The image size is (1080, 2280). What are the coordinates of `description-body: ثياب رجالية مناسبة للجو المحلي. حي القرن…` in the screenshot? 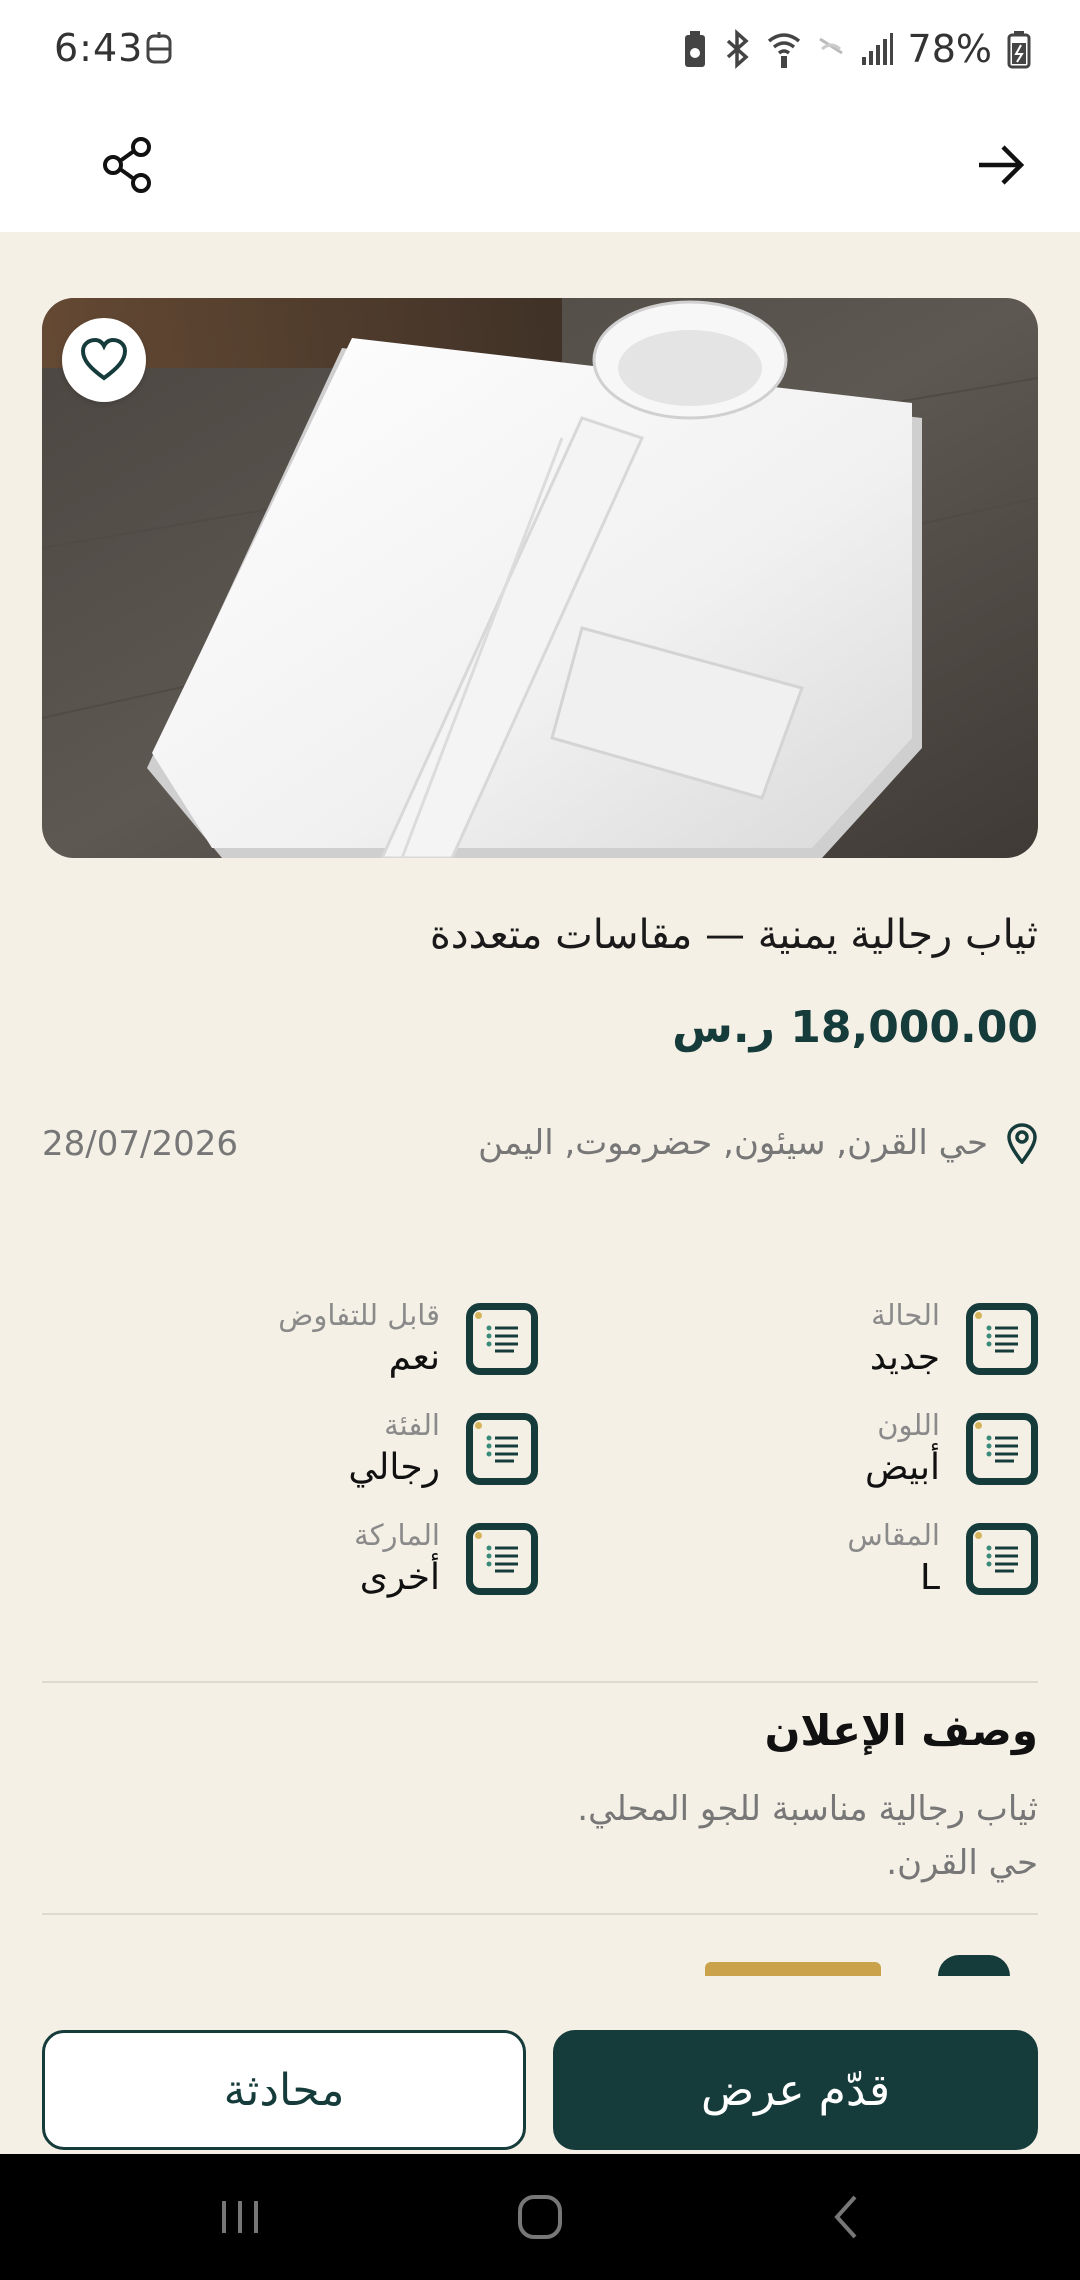 It's located at (540, 1836).